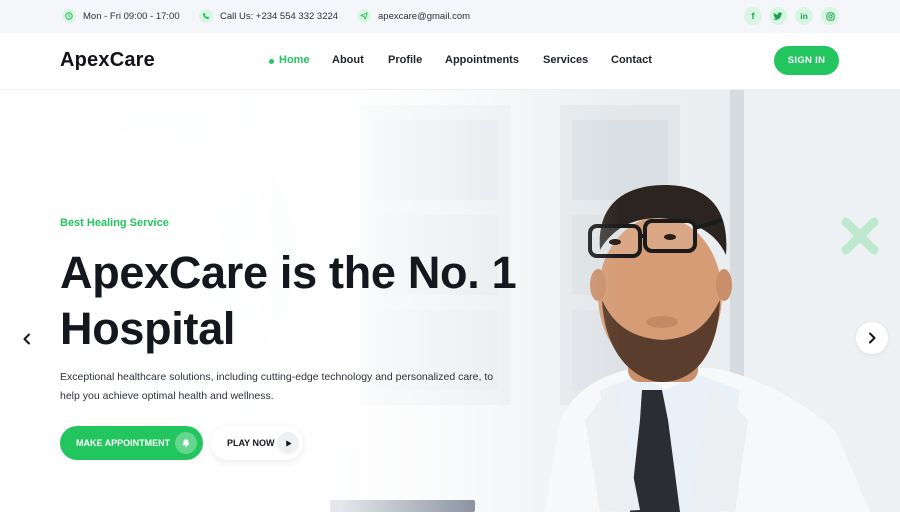 The width and height of the screenshot is (900, 512). I want to click on chevron-left-icon, so click(26, 339).